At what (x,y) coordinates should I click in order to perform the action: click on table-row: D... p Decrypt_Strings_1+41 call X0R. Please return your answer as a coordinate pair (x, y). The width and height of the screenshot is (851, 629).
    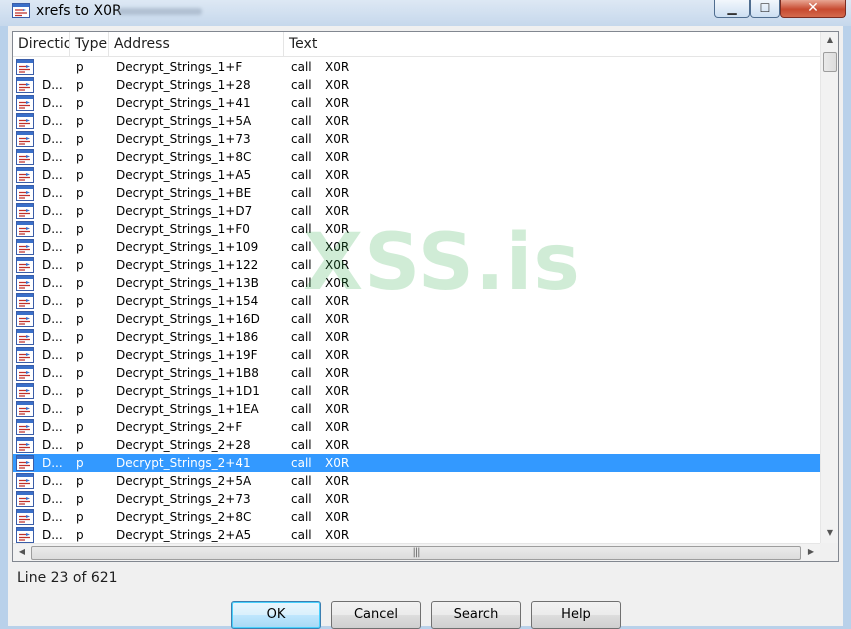
    Looking at the image, I should click on (416, 103).